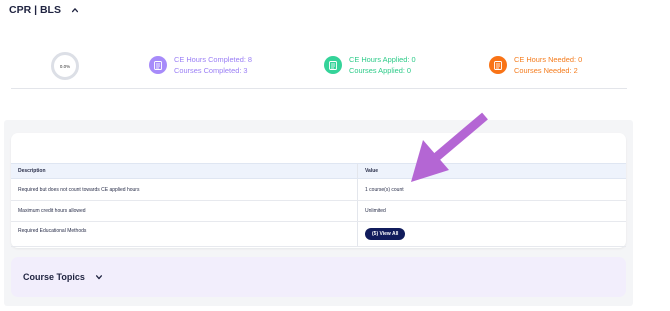 The width and height of the screenshot is (670, 311). I want to click on table-row: Maximum credit hours allowed Unlimited, so click(318, 211).